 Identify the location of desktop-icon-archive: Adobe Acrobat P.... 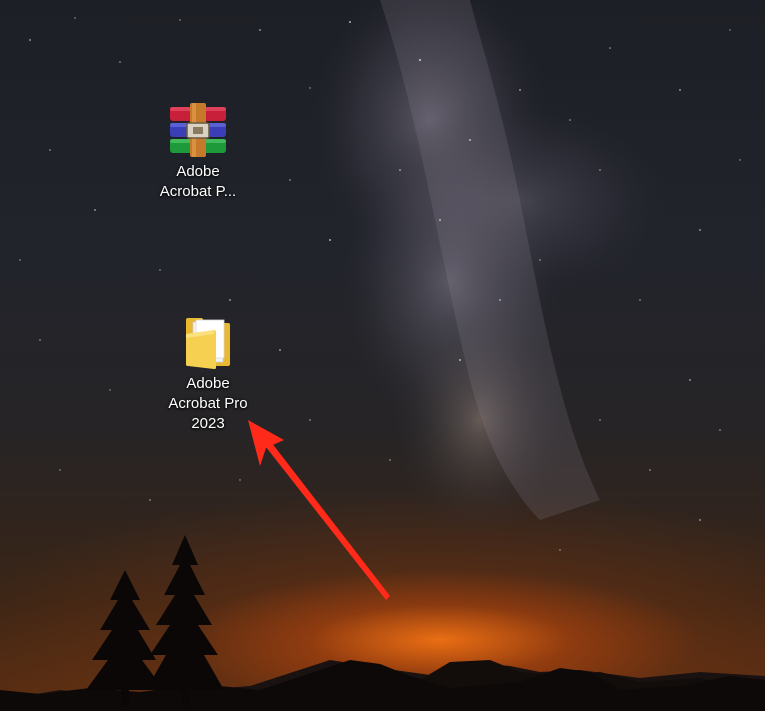
(198, 151).